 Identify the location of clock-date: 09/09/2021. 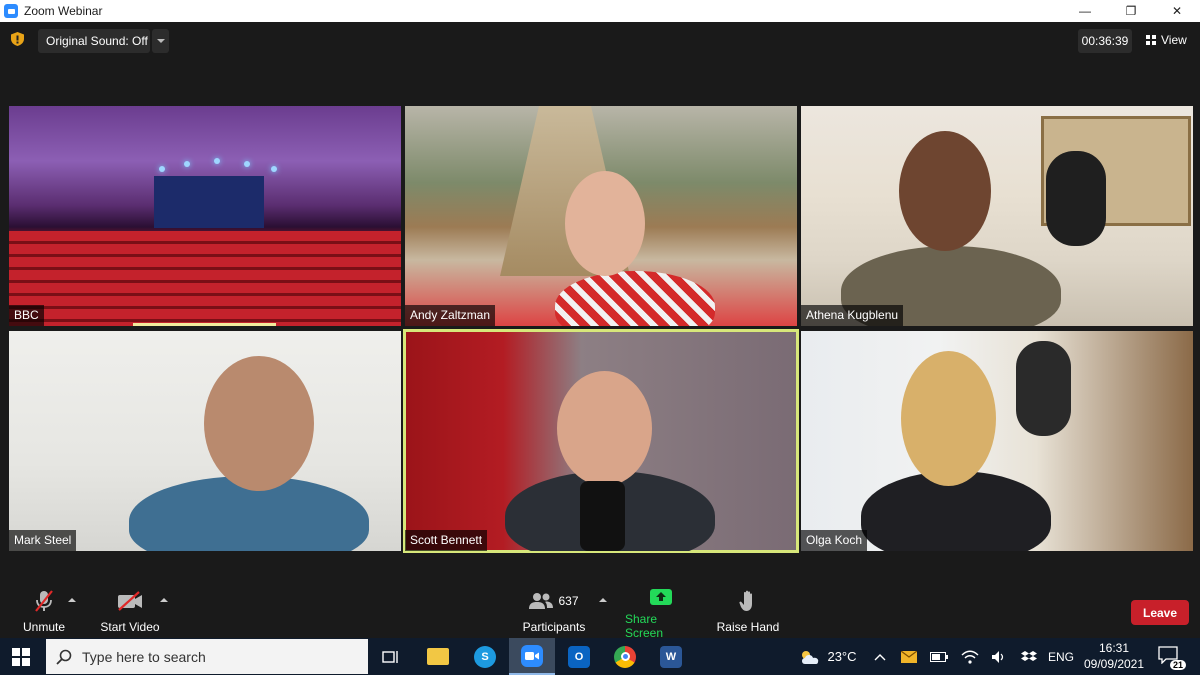
(1114, 664).